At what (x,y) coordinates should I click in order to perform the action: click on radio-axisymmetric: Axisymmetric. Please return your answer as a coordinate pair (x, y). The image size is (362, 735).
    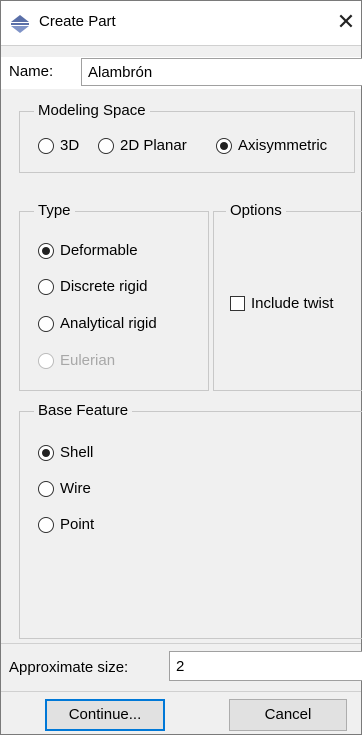
    Looking at the image, I should click on (271, 145).